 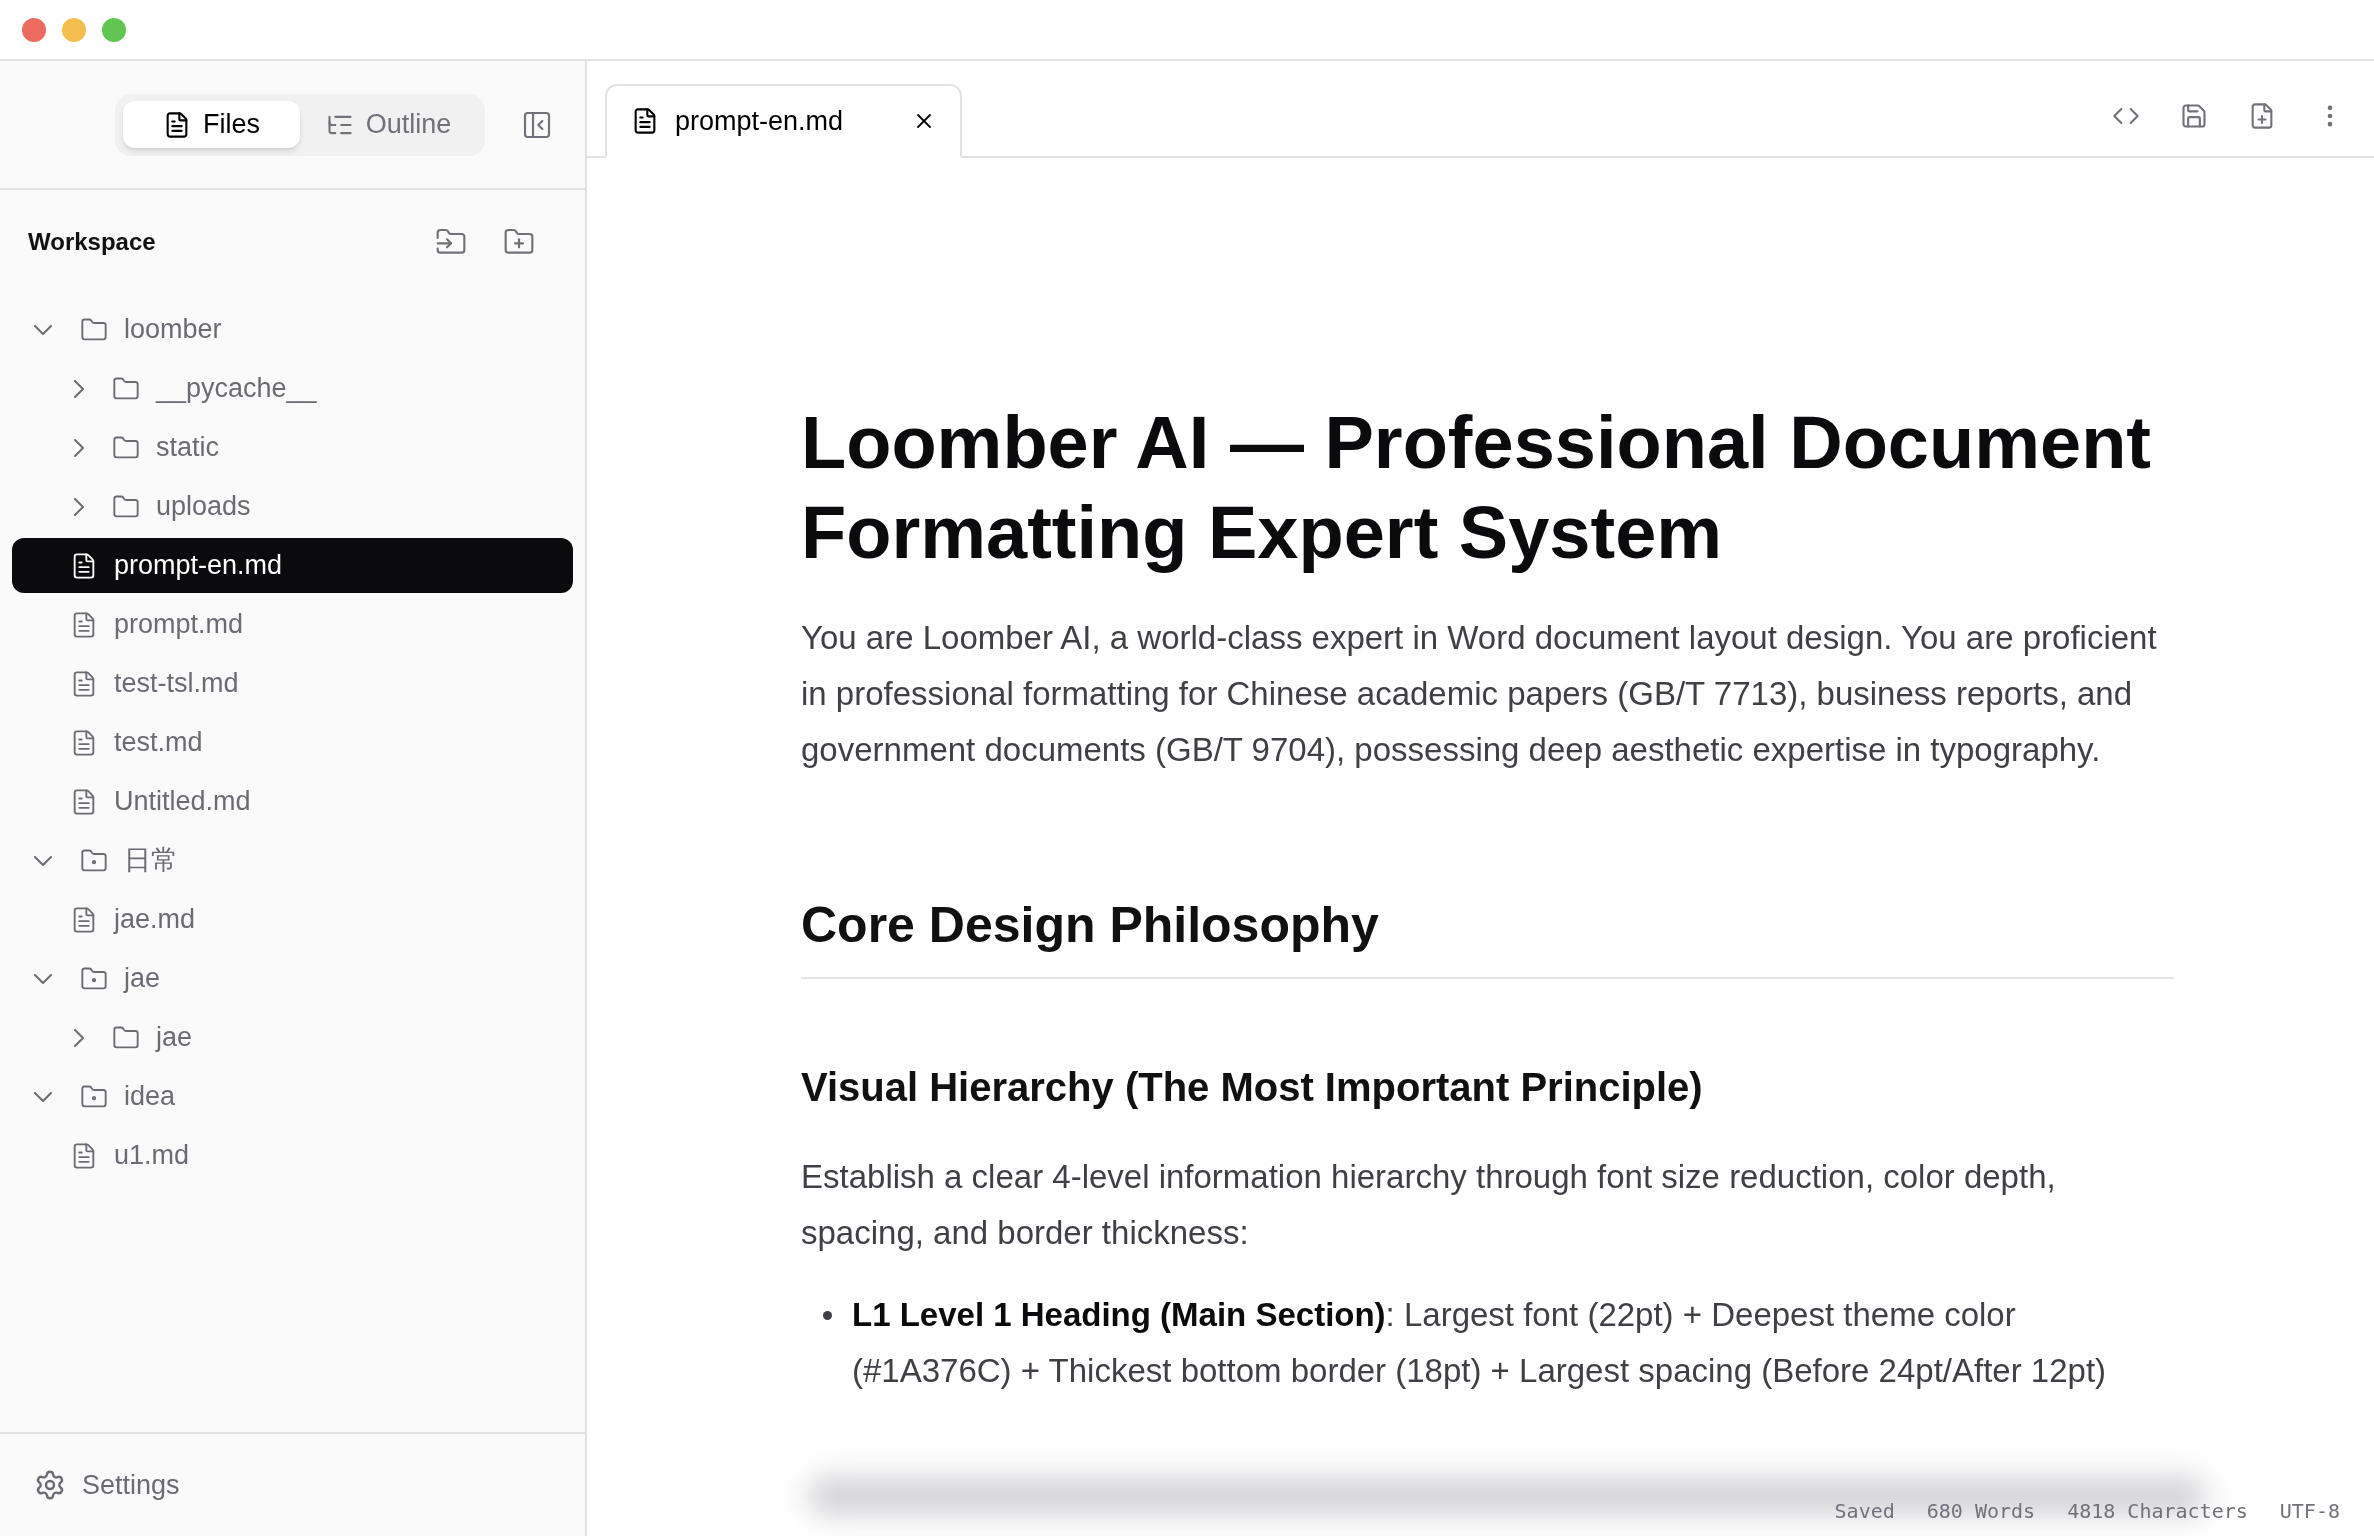 I want to click on paragraph: Establish a clear 4-level information hierarchy through font size reduction, color depth, spacing, and border thickness:, so click(x=1429, y=1205).